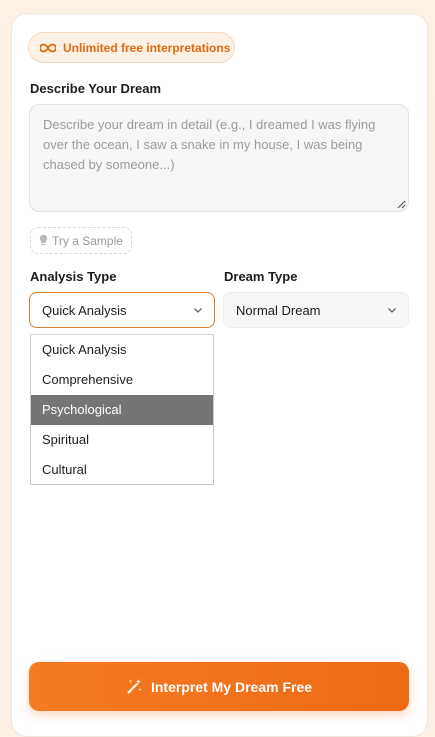 This screenshot has width=435, height=737. I want to click on dream-description-input, so click(219, 158).